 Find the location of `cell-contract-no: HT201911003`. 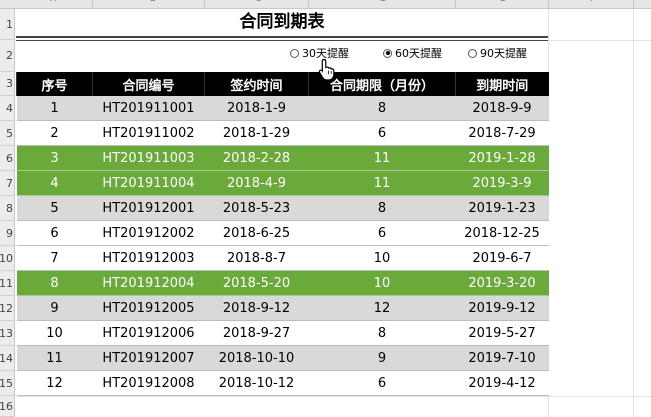

cell-contract-no: HT201911003 is located at coordinates (148, 158).